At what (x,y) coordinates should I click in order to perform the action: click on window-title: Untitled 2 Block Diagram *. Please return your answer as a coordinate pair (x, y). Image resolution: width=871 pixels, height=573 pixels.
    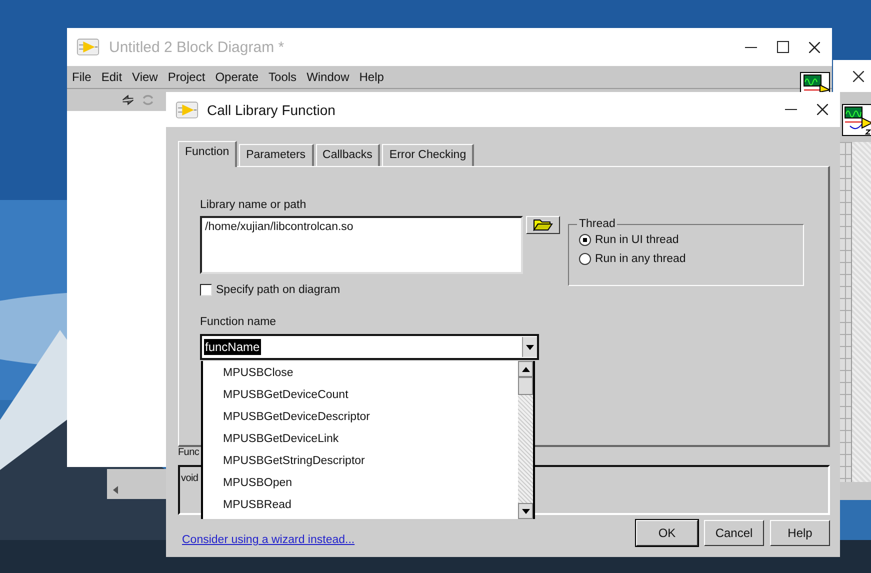
    Looking at the image, I should click on (196, 47).